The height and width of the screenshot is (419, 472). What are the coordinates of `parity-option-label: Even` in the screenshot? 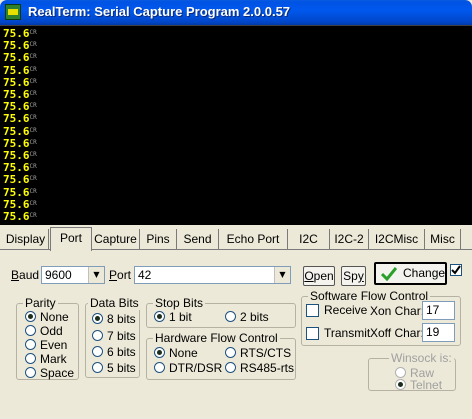 It's located at (54, 345).